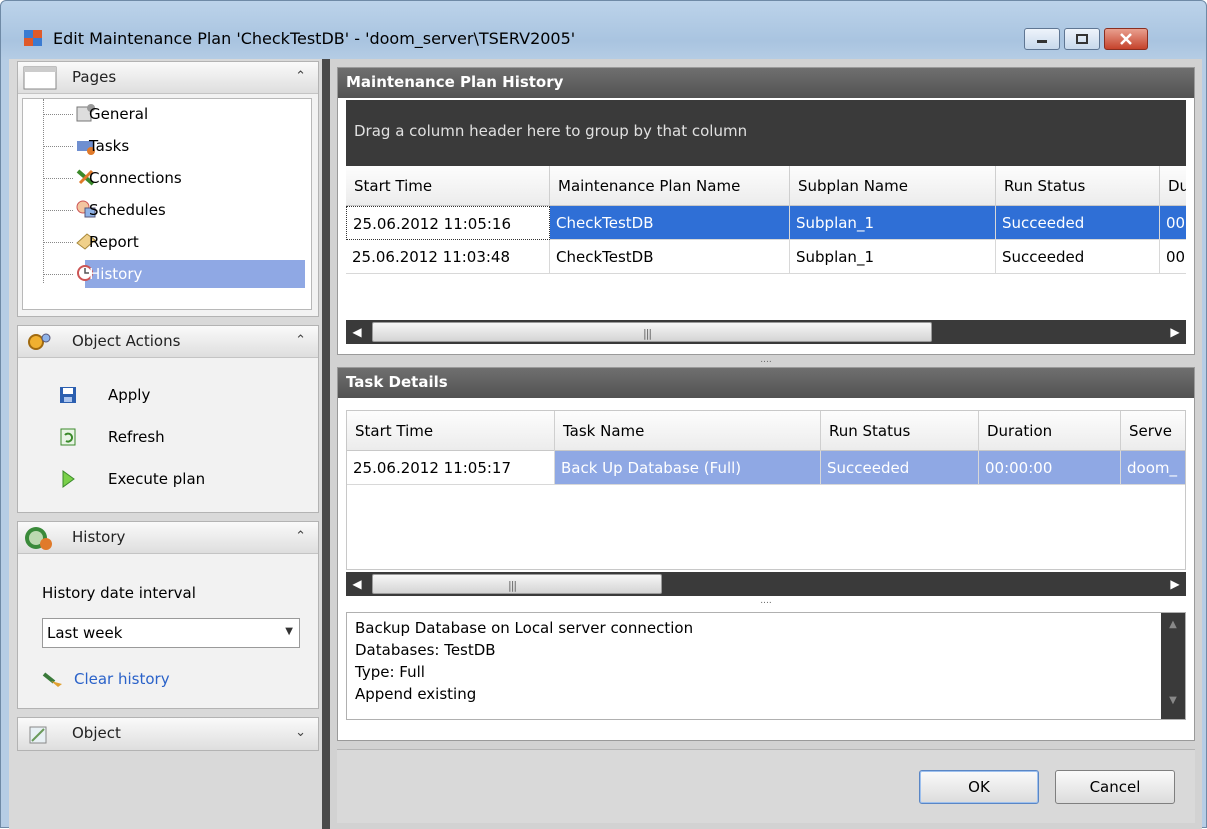  What do you see at coordinates (1126, 39) in the screenshot?
I see `close-button` at bounding box center [1126, 39].